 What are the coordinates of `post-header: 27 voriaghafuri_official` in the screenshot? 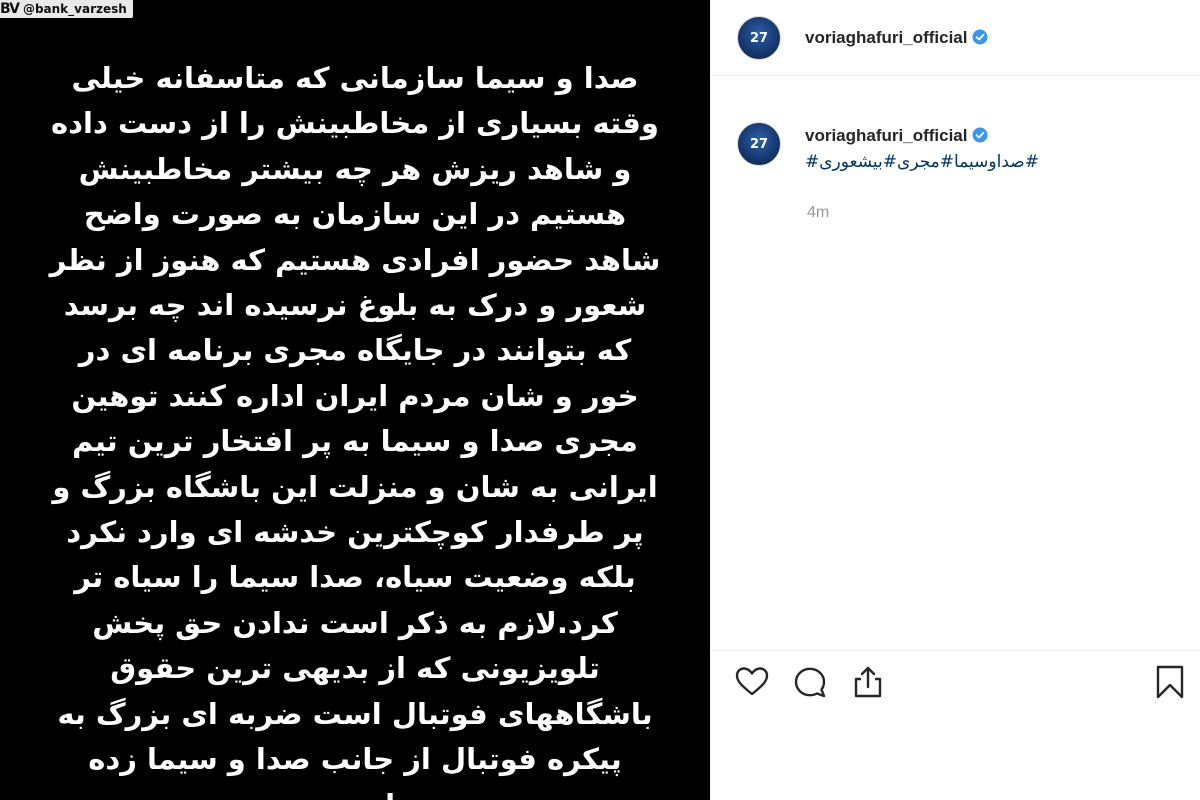 It's located at (955, 38).